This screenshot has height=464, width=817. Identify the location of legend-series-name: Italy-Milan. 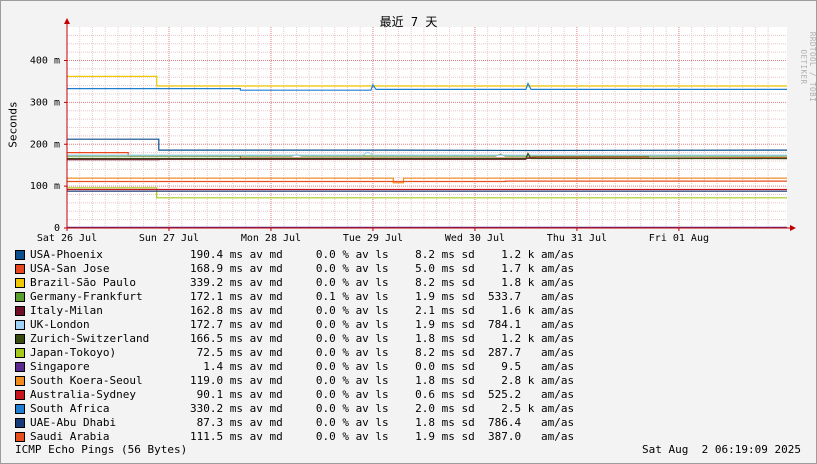
(66, 310).